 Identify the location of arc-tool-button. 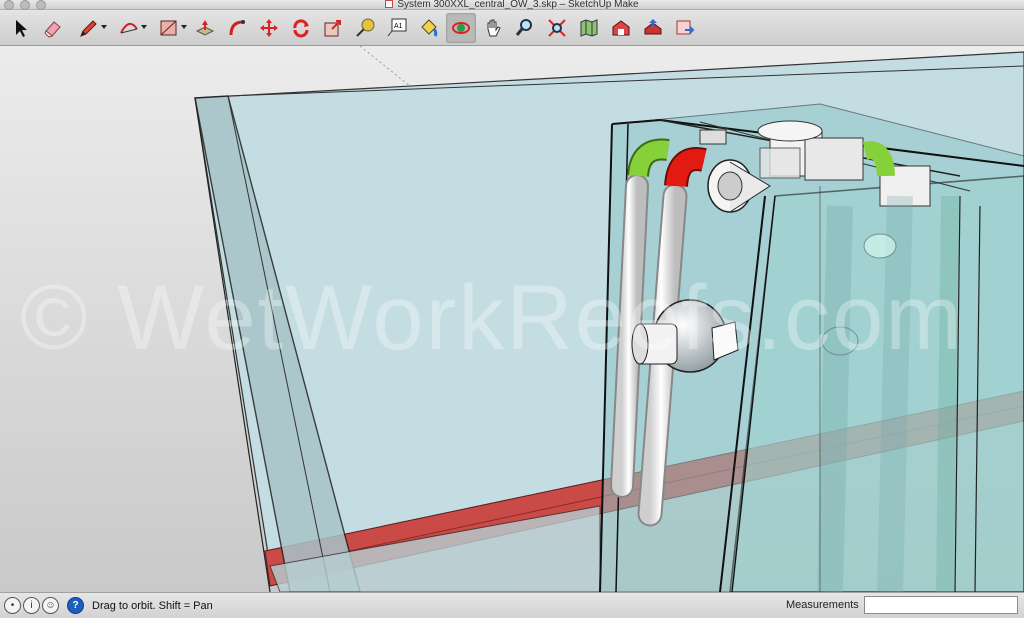
(129, 28).